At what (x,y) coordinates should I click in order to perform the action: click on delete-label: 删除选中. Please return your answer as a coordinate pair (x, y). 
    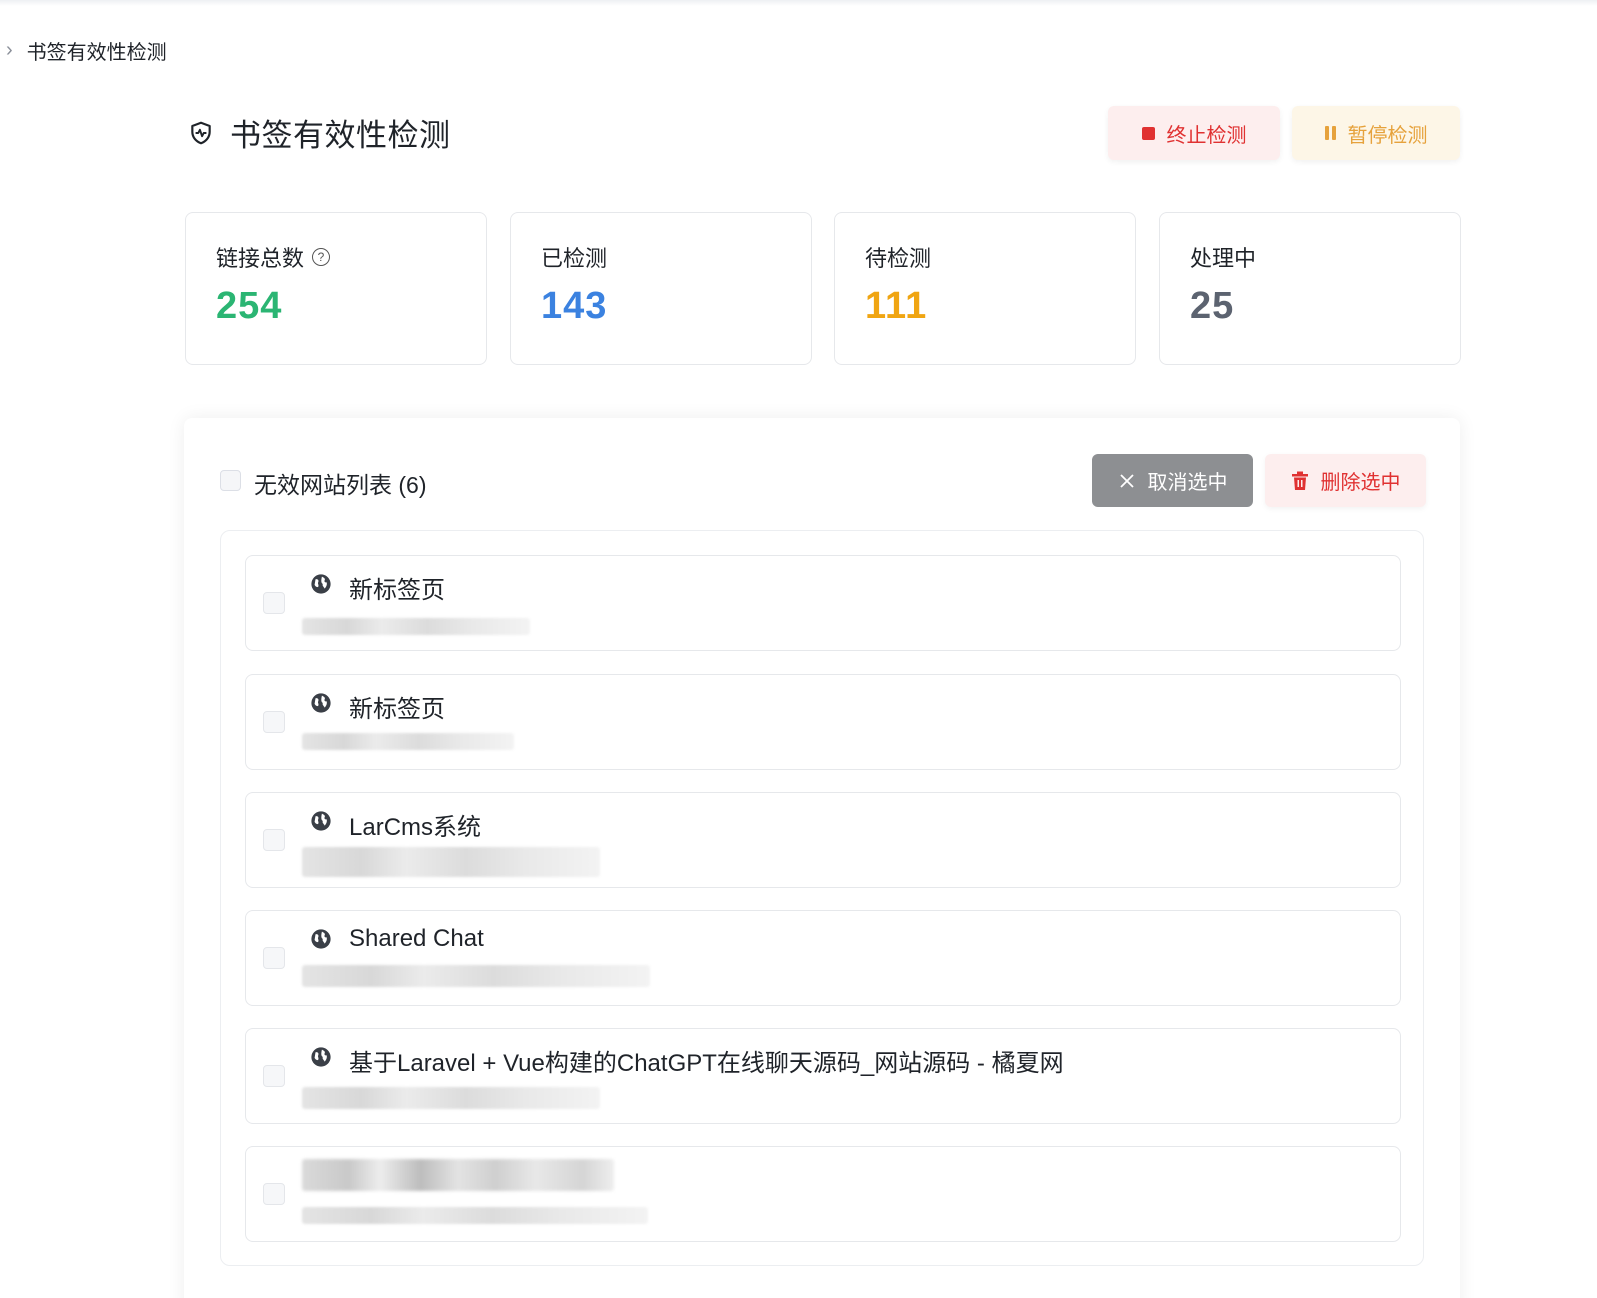
    Looking at the image, I should click on (1360, 483).